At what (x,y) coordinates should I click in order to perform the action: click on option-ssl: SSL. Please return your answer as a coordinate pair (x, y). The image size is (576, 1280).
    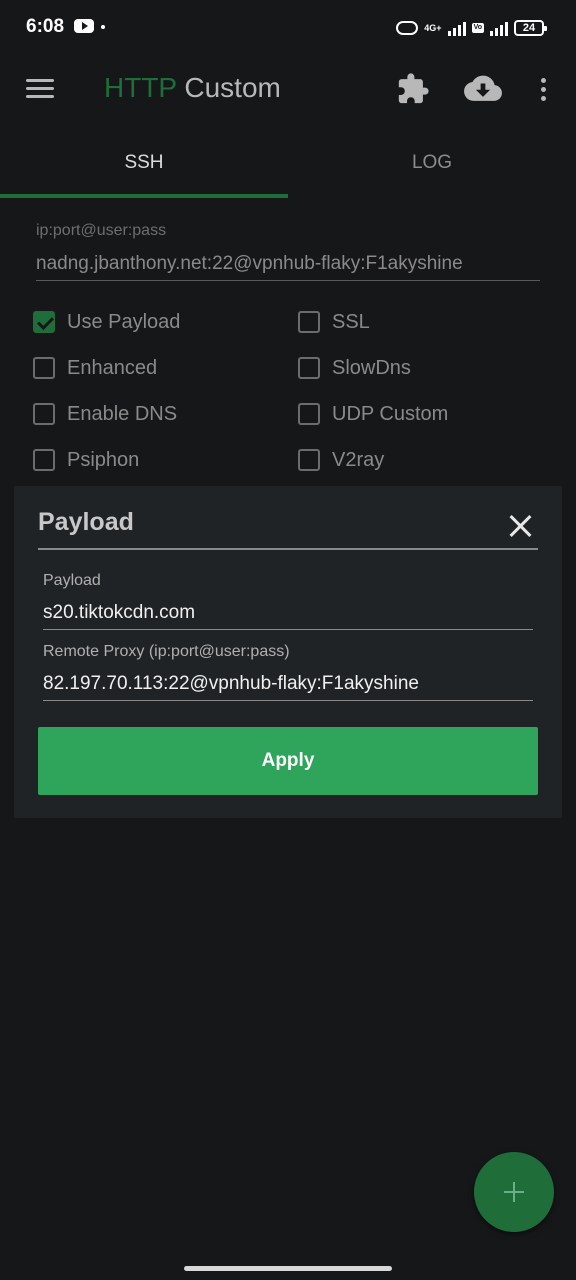
    Looking at the image, I should click on (334, 322).